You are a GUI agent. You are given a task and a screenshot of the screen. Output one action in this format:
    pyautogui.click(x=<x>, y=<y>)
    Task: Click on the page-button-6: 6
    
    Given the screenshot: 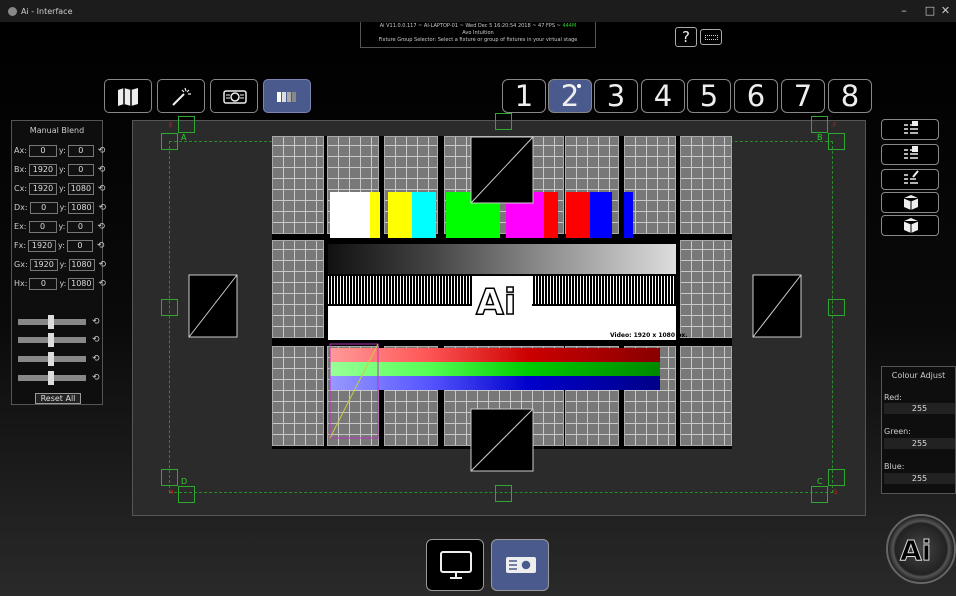 What is the action you would take?
    pyautogui.click(x=756, y=96)
    